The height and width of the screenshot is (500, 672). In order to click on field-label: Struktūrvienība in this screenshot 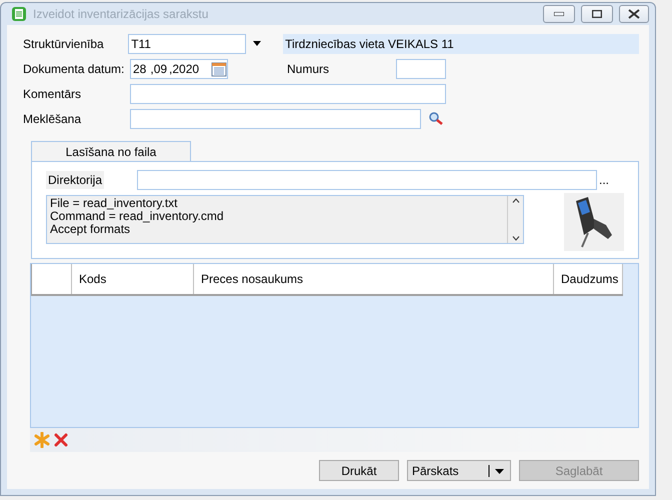, I will do `click(64, 43)`.